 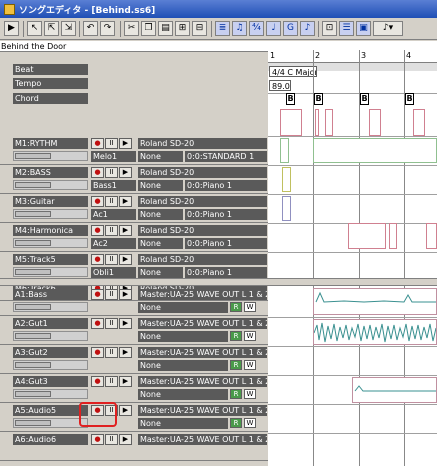 What do you see at coordinates (113, 214) in the screenshot?
I see `part-field: Ac1` at bounding box center [113, 214].